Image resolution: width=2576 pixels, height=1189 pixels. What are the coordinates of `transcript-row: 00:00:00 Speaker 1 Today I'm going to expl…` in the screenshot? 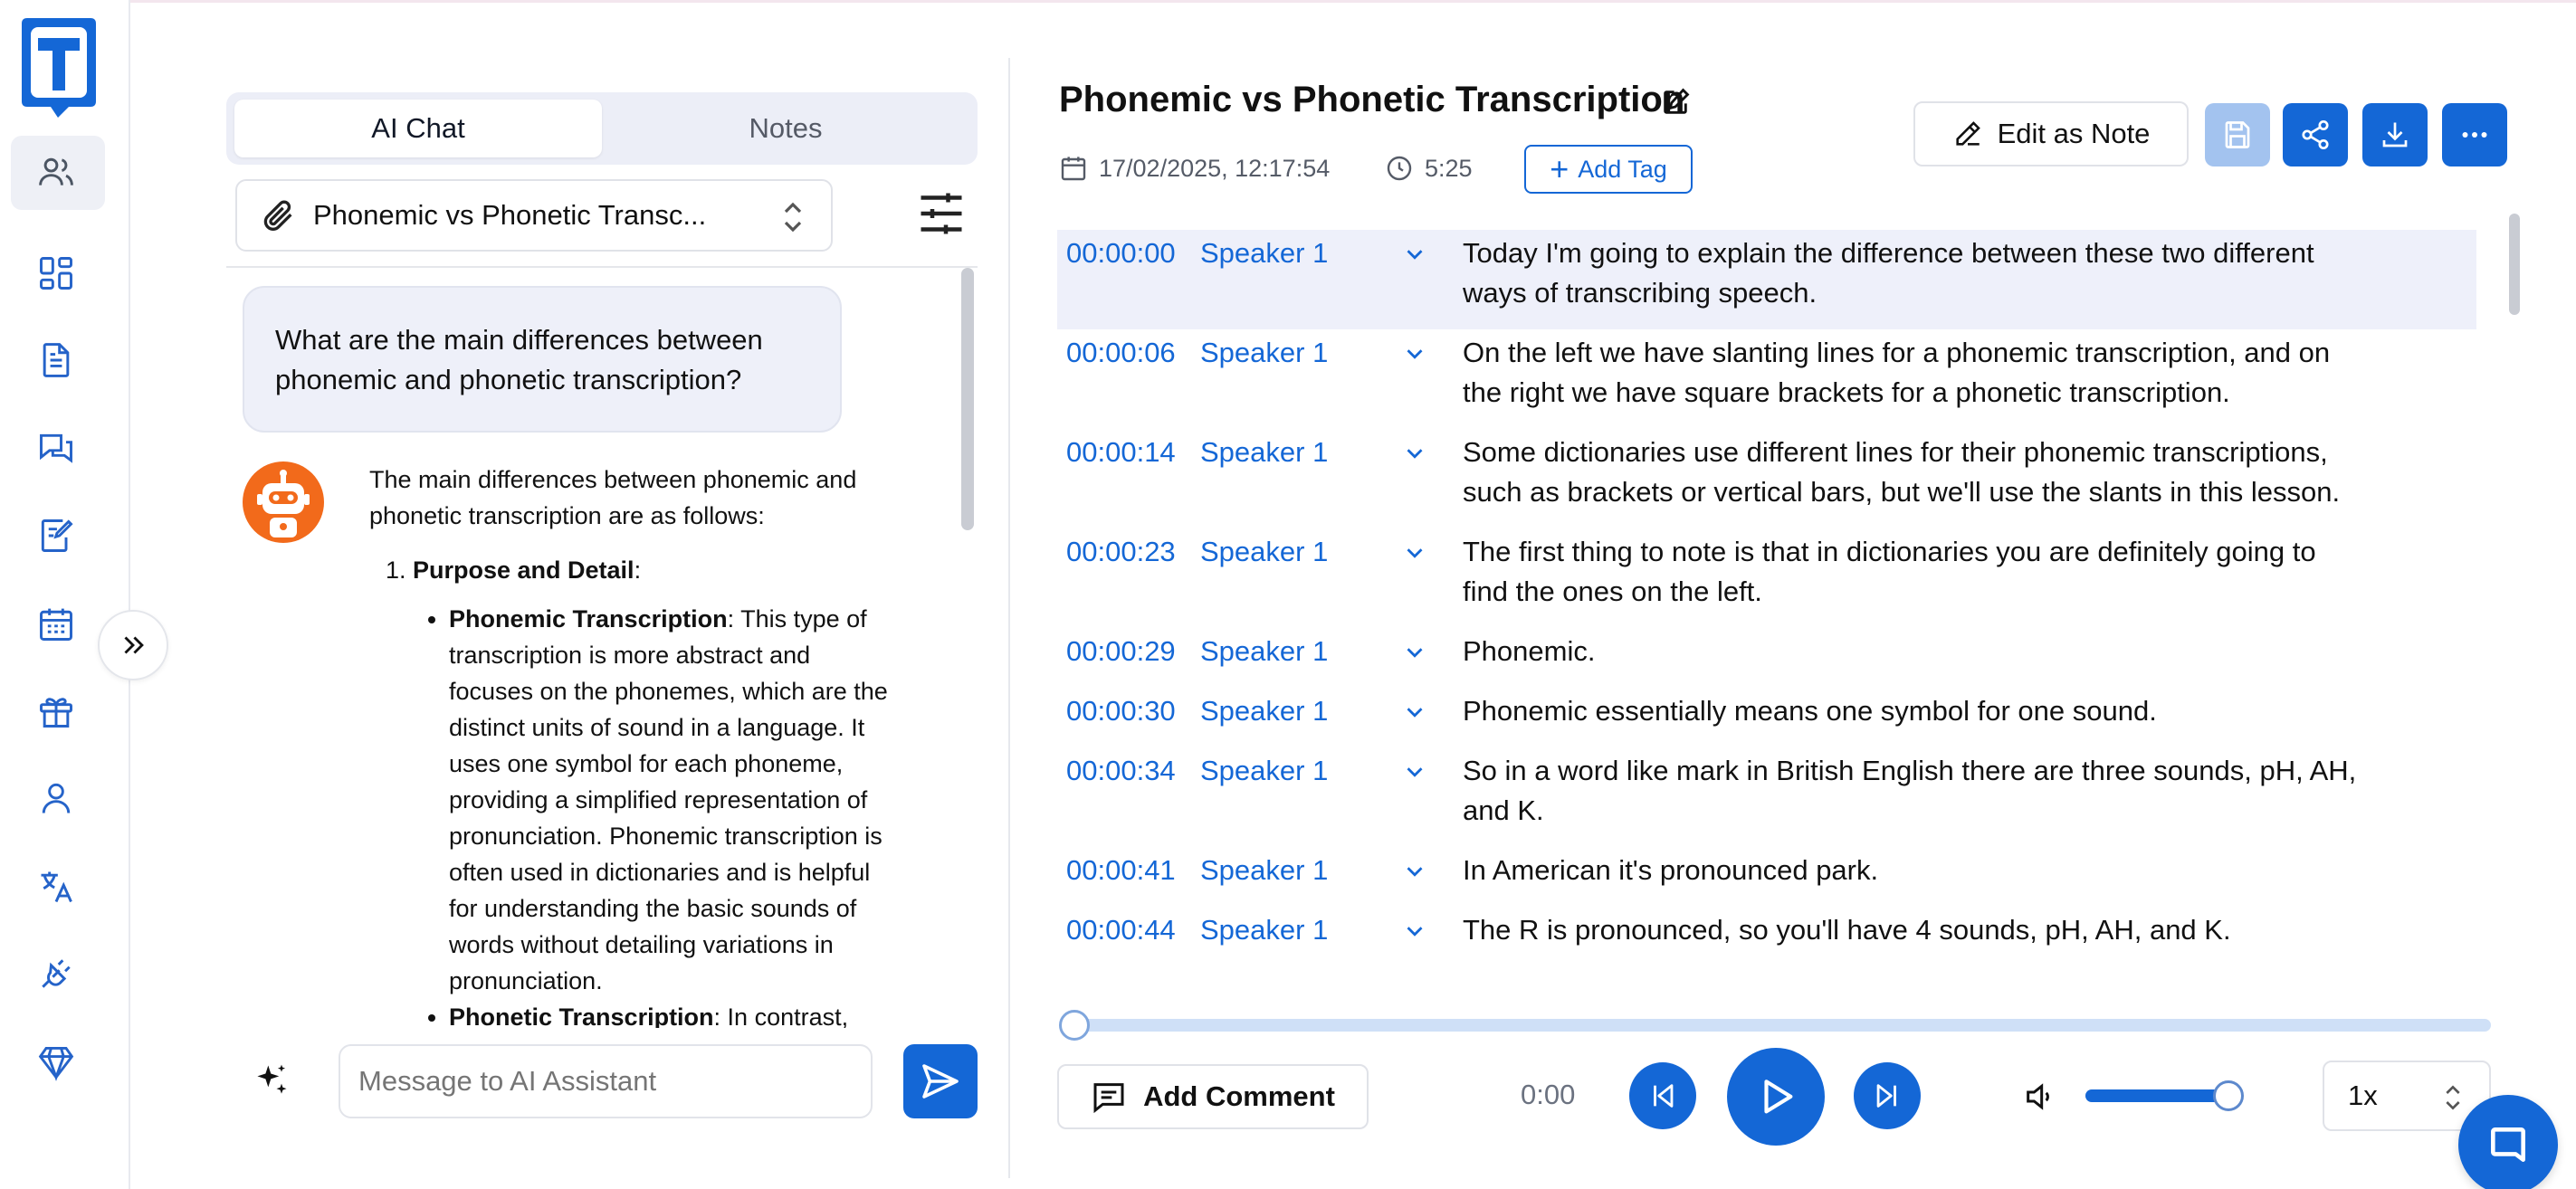 It's located at (1766, 279).